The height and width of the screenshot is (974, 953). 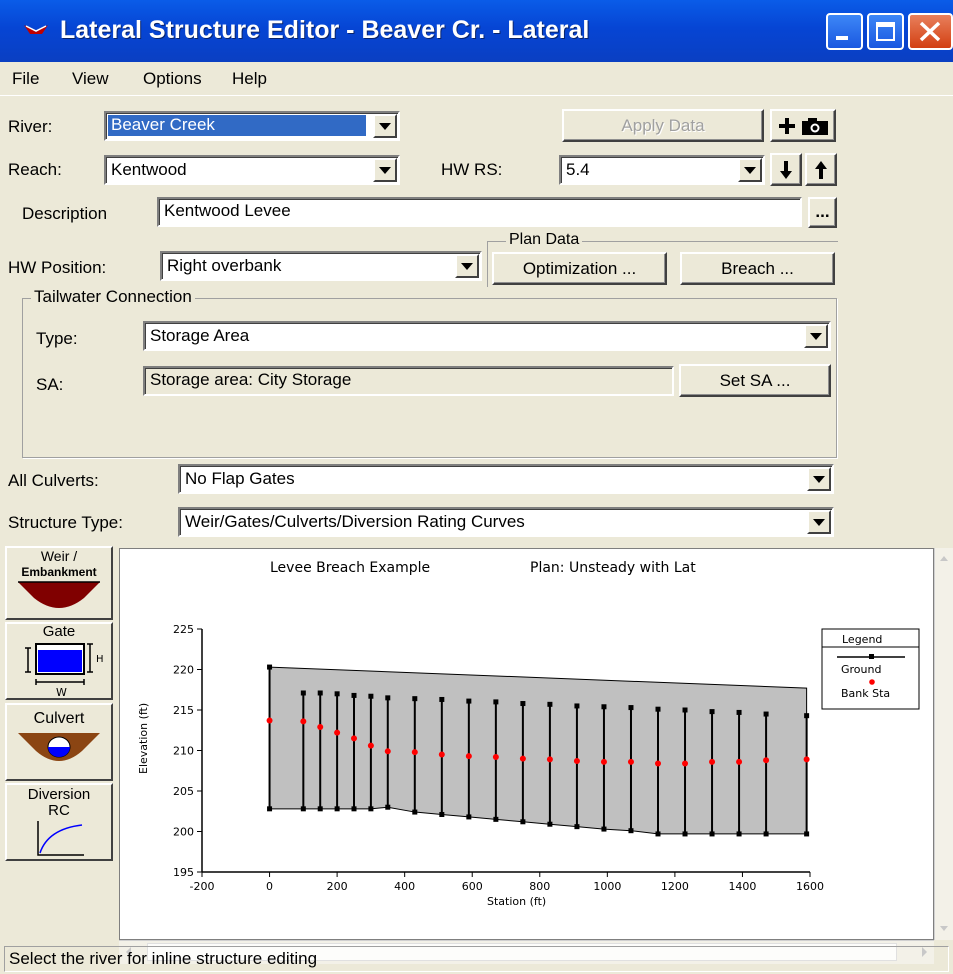 I want to click on weir-label-1: Weir /, so click(x=59, y=556).